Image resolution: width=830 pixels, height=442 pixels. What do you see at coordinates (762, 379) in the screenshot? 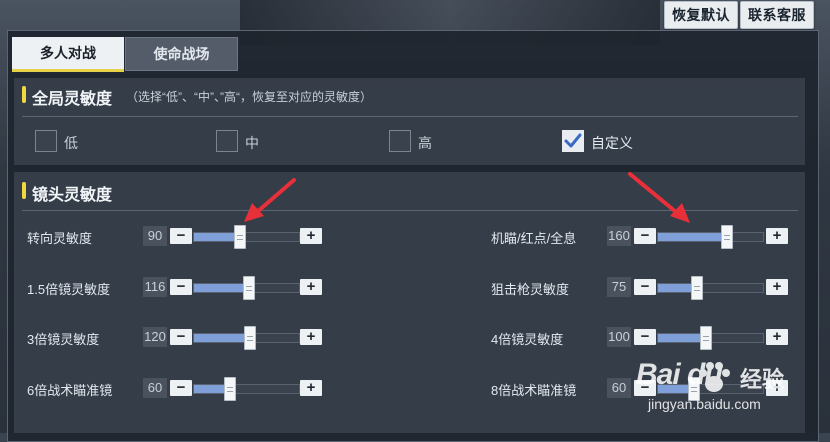
I see `watermark-cn: 经验` at bounding box center [762, 379].